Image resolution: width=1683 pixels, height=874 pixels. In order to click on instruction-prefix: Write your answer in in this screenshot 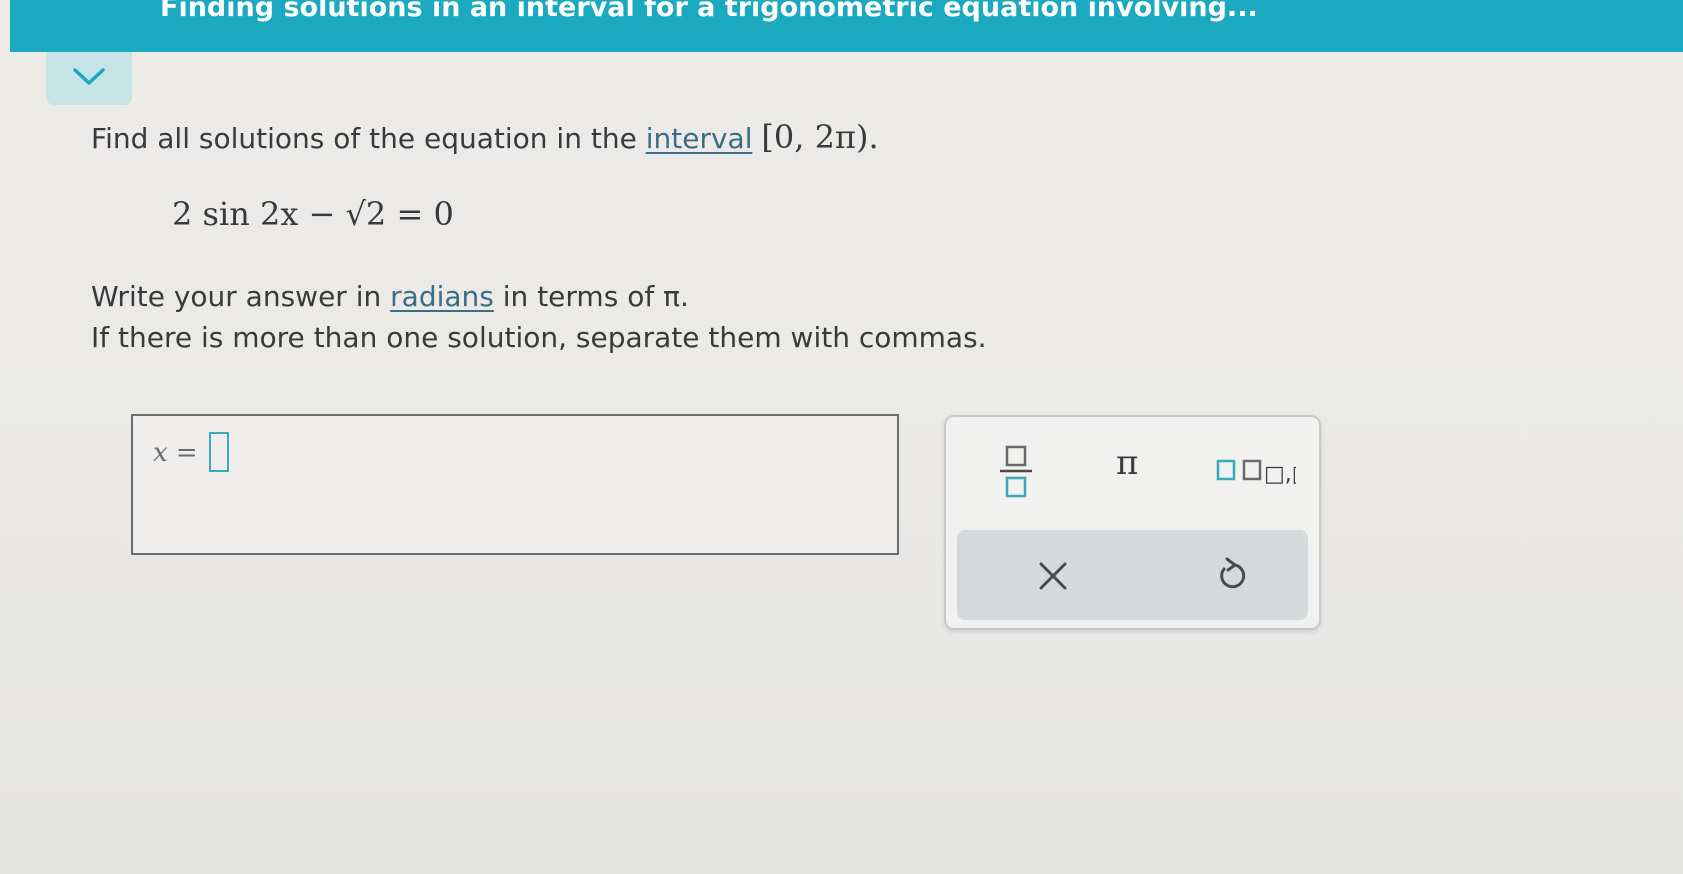, I will do `click(236, 296)`.